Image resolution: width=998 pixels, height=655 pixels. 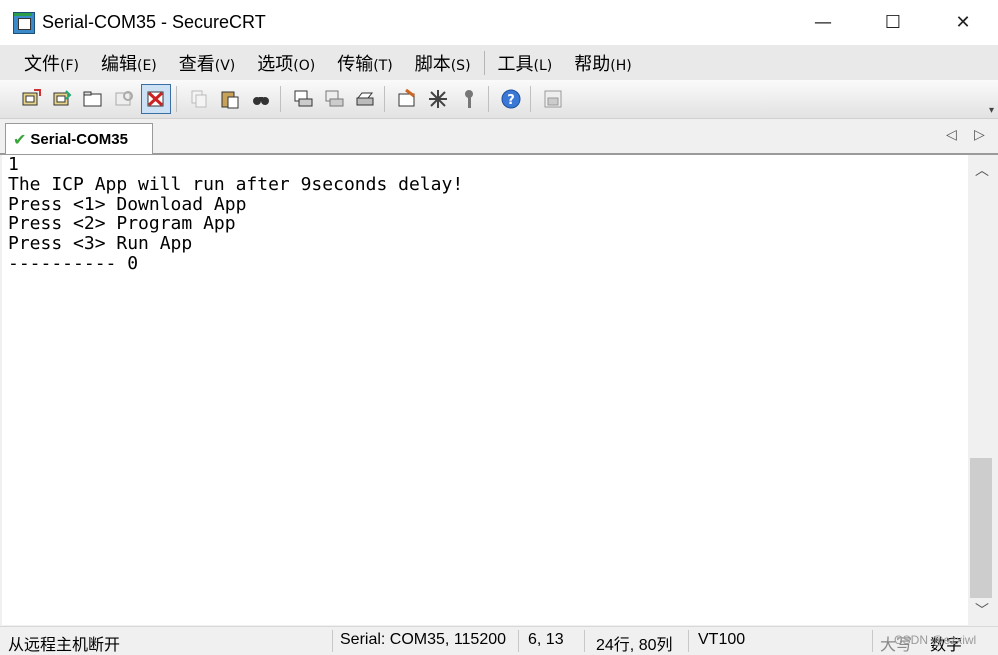 I want to click on keymap-icon, so click(x=469, y=99).